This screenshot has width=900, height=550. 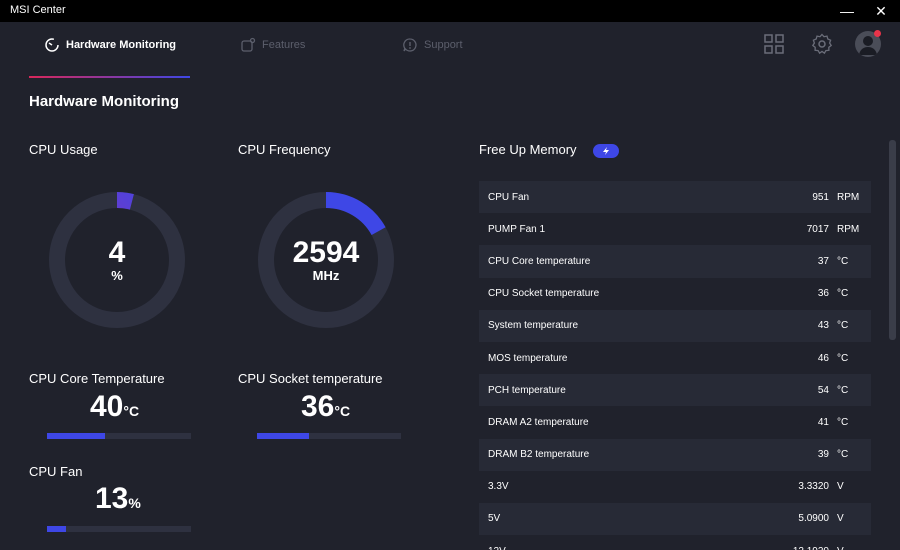 What do you see at coordinates (56, 471) in the screenshot?
I see `cpu-fan-label: CPU Fan` at bounding box center [56, 471].